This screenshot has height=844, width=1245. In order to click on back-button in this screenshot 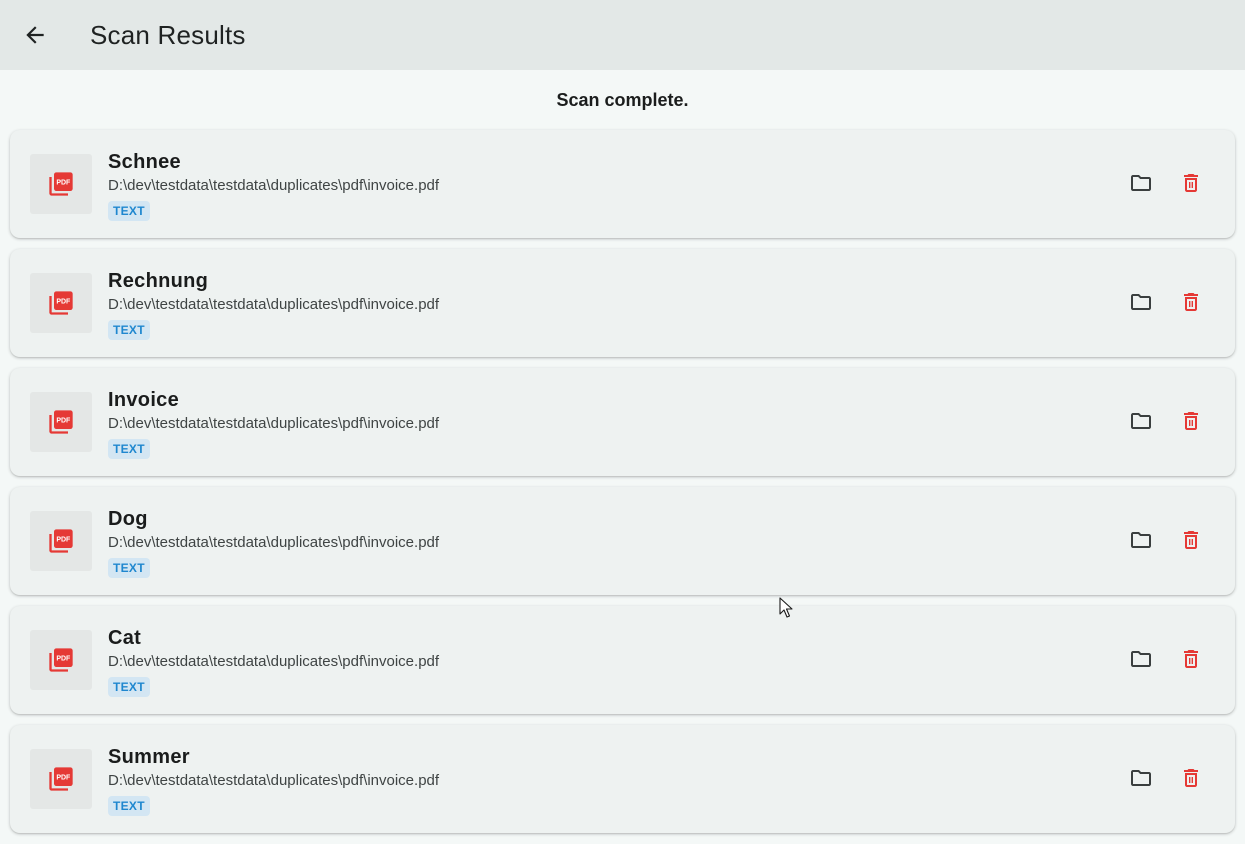, I will do `click(35, 35)`.